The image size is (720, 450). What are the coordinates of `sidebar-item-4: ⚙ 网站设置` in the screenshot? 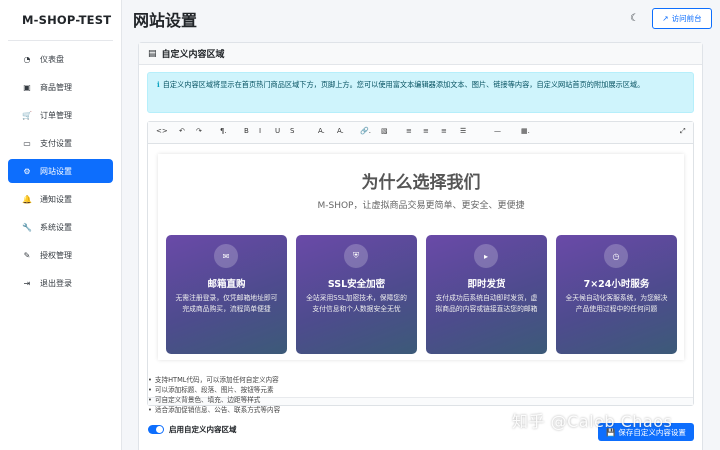 It's located at (60, 171).